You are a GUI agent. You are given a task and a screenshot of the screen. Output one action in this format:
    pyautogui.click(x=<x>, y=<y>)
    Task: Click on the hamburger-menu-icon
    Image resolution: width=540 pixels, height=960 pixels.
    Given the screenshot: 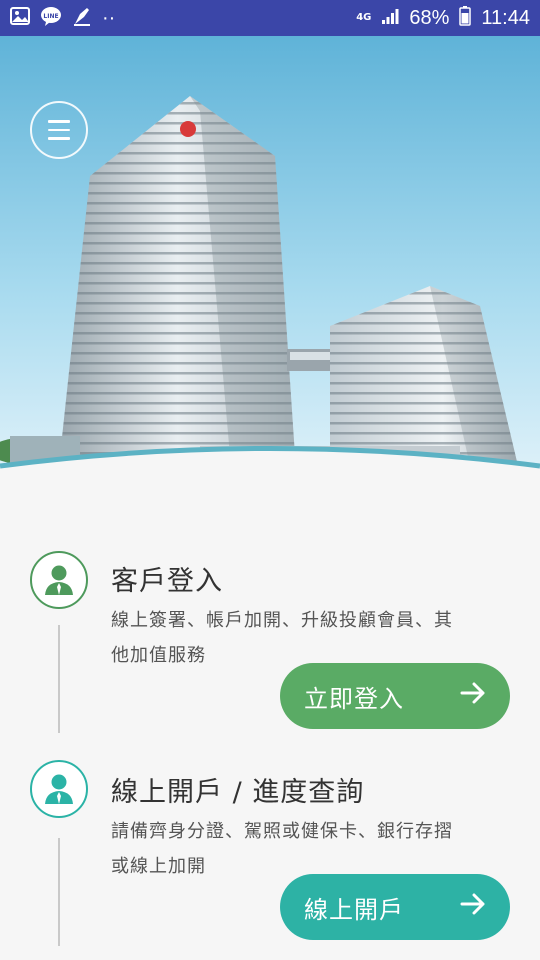 What is the action you would take?
    pyautogui.click(x=59, y=130)
    